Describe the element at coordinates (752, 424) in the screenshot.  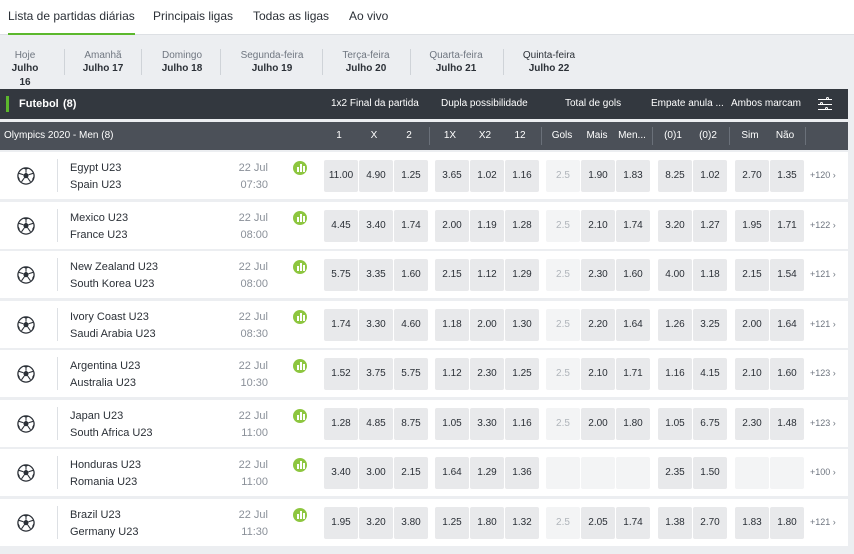
I see `odd-button: 2.30` at that location.